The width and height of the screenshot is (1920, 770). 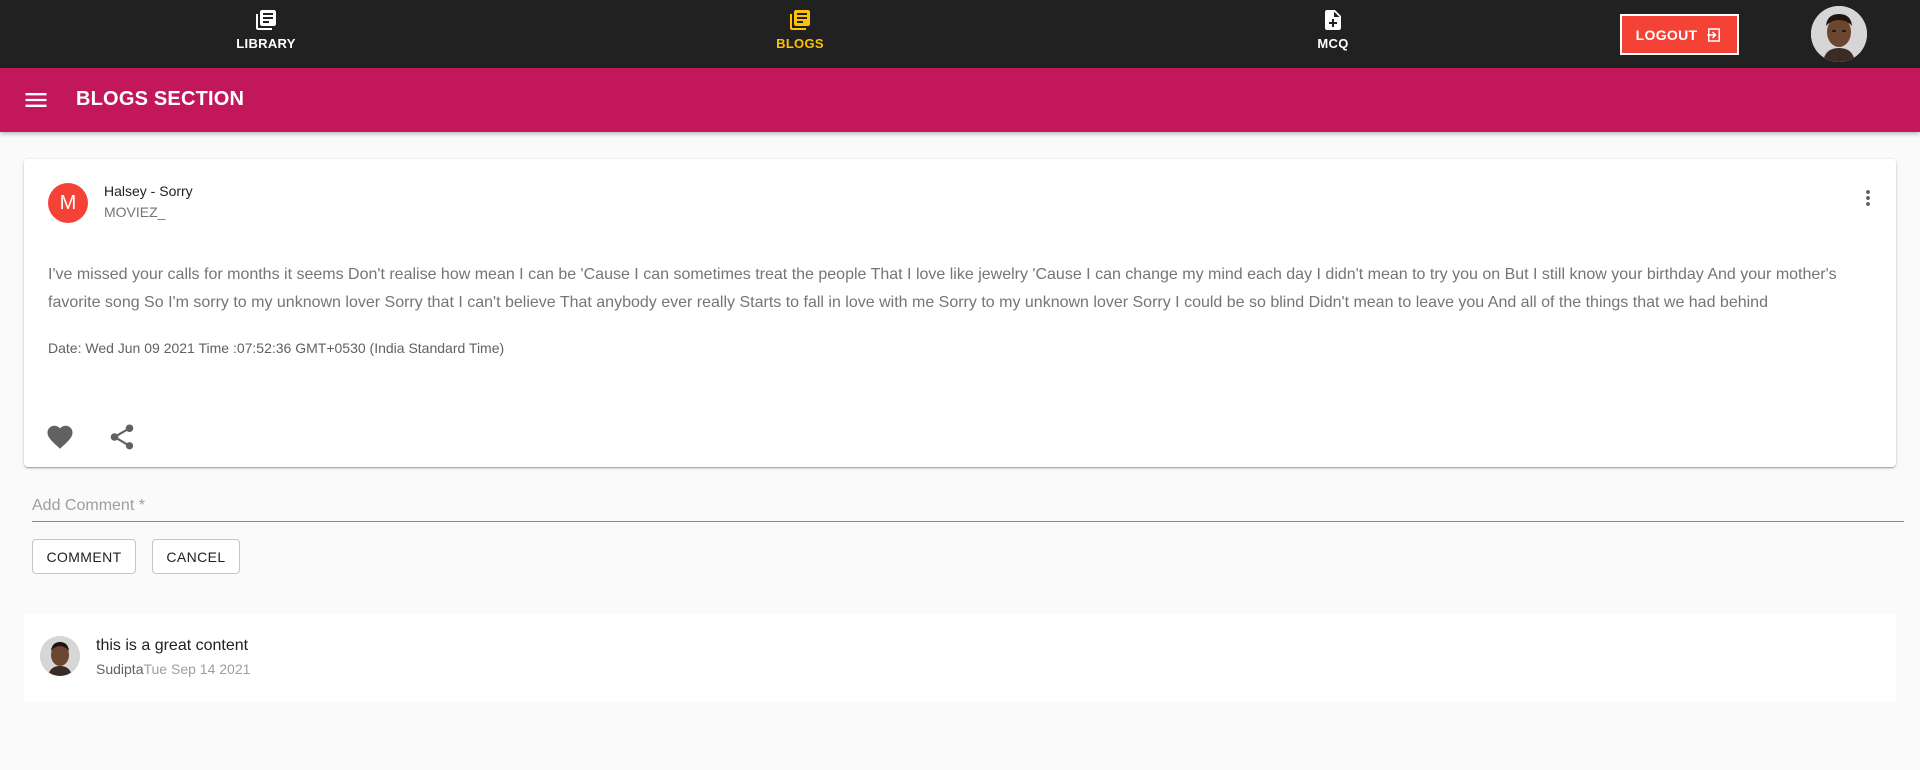 I want to click on comment-input, so click(x=968, y=506).